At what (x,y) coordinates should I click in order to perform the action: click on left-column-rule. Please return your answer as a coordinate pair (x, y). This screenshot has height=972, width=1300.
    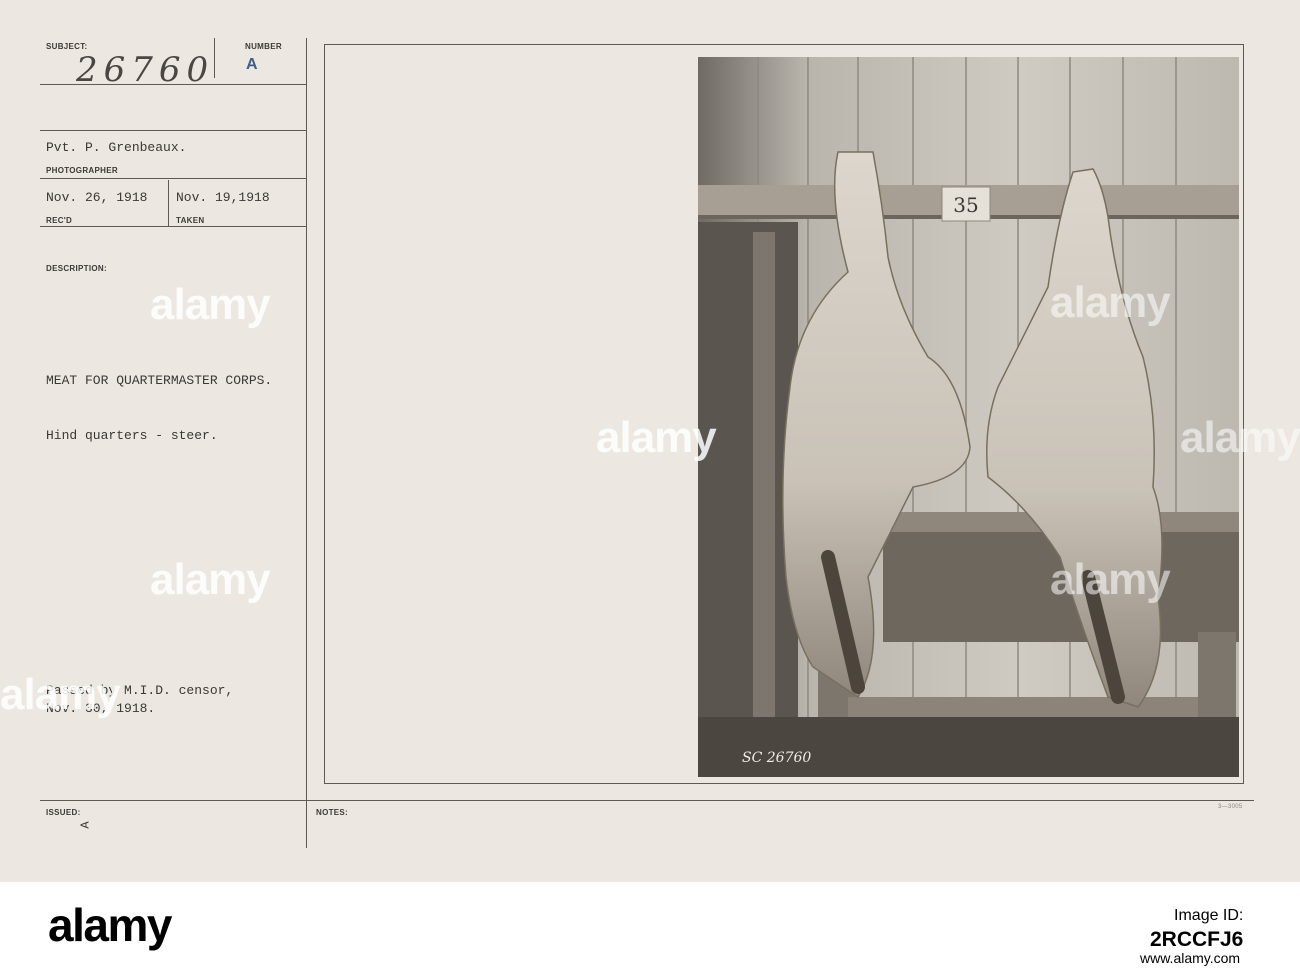
    Looking at the image, I should click on (306, 443).